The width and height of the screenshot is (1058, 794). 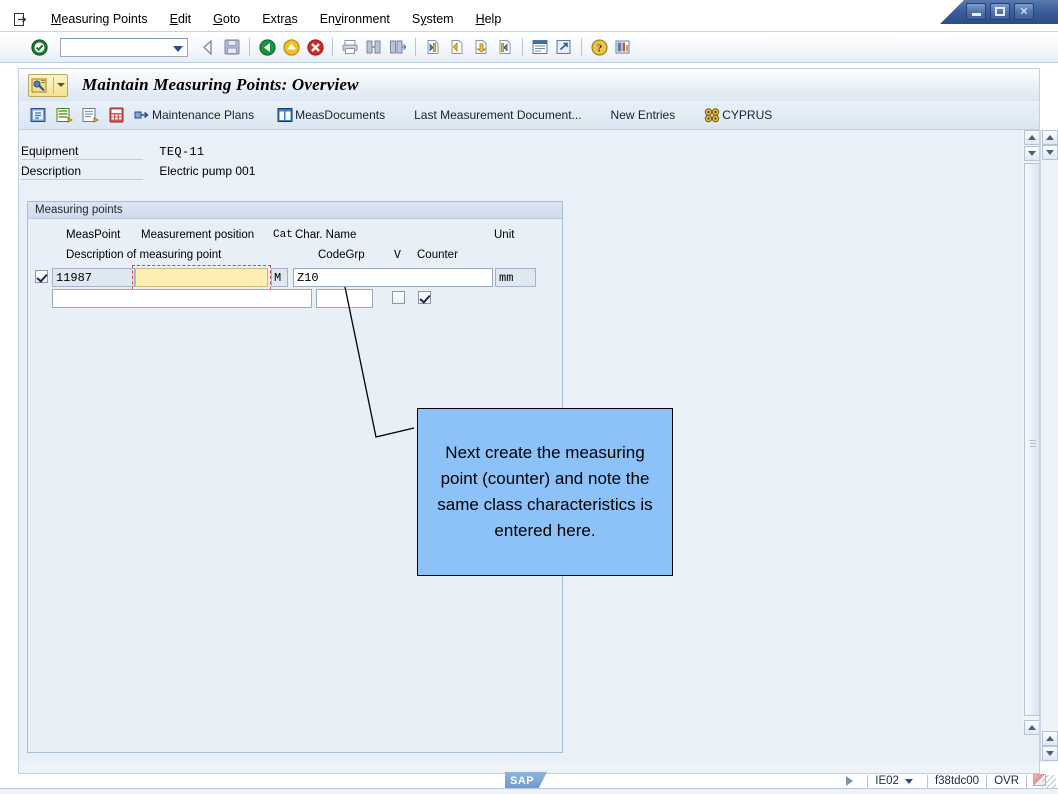 What do you see at coordinates (41, 276) in the screenshot?
I see `row-select-checkbox` at bounding box center [41, 276].